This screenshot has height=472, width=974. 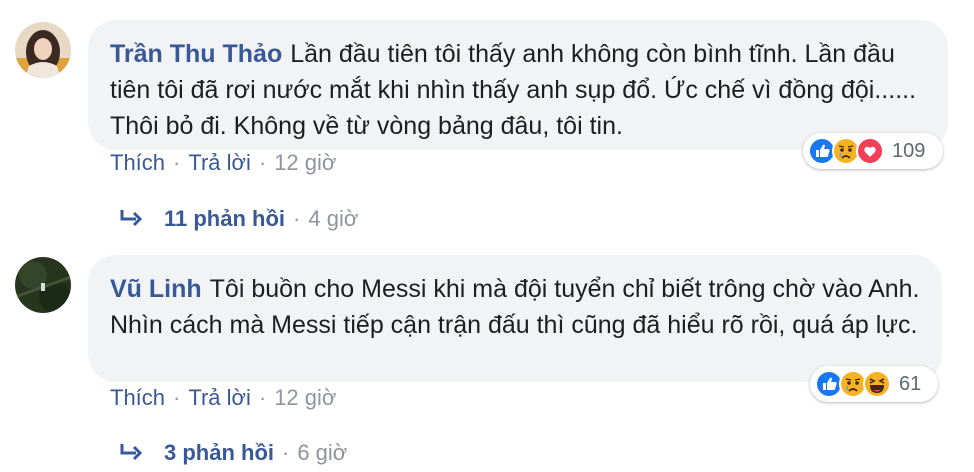 What do you see at coordinates (909, 150) in the screenshot?
I see `reaction-count: 109` at bounding box center [909, 150].